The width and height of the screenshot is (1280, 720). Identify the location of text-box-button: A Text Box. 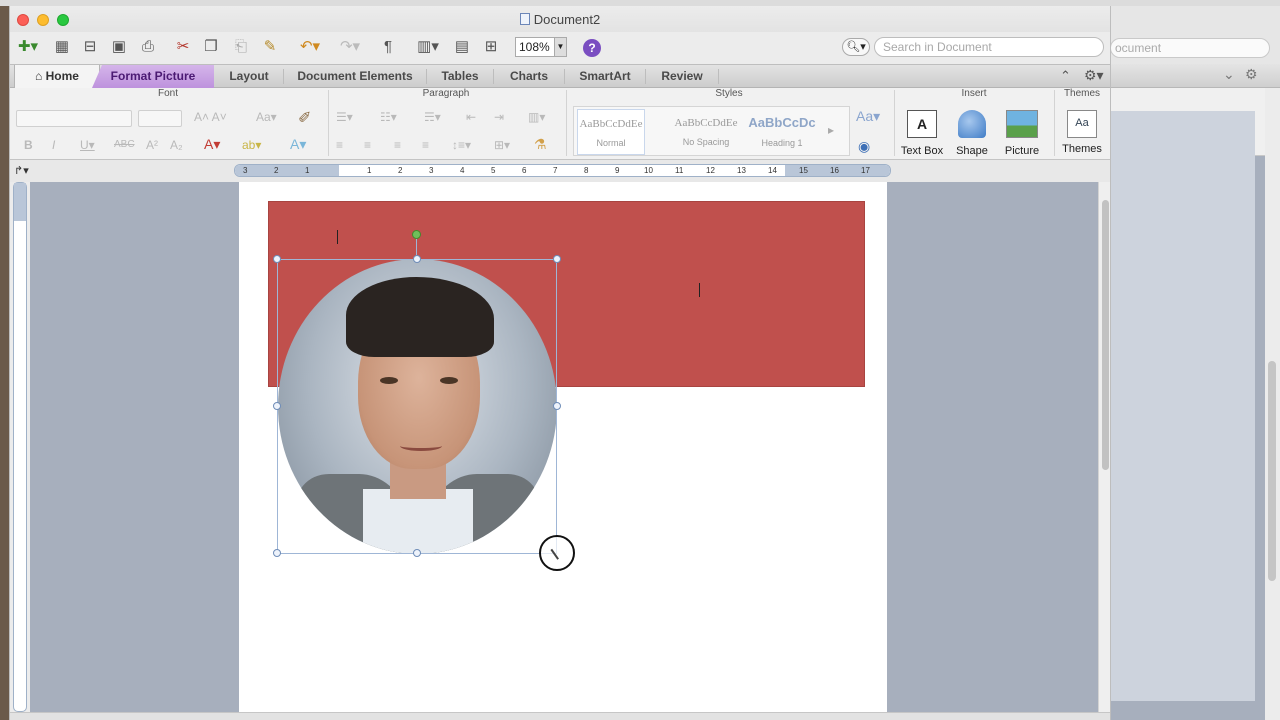
(922, 133).